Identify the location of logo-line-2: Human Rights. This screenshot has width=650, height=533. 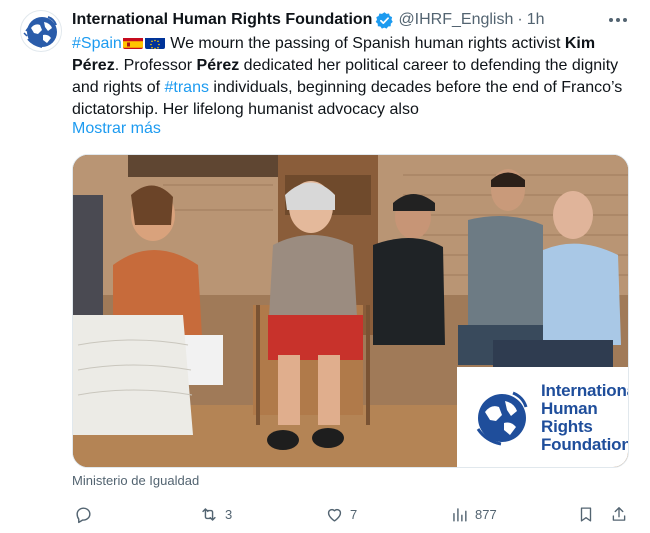
(569, 417).